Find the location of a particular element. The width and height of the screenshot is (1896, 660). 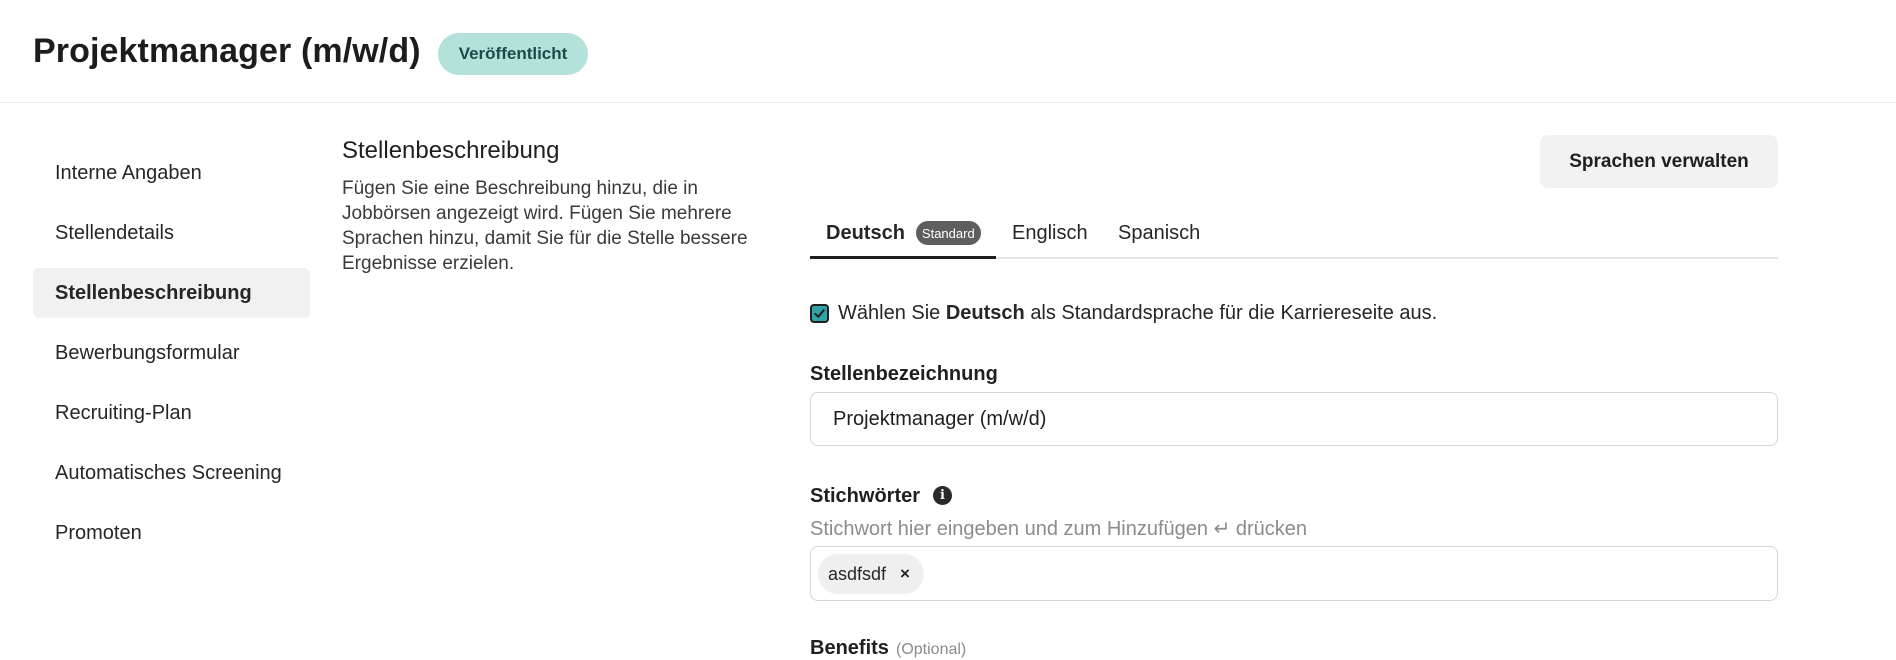

job-title-input is located at coordinates (1294, 419).